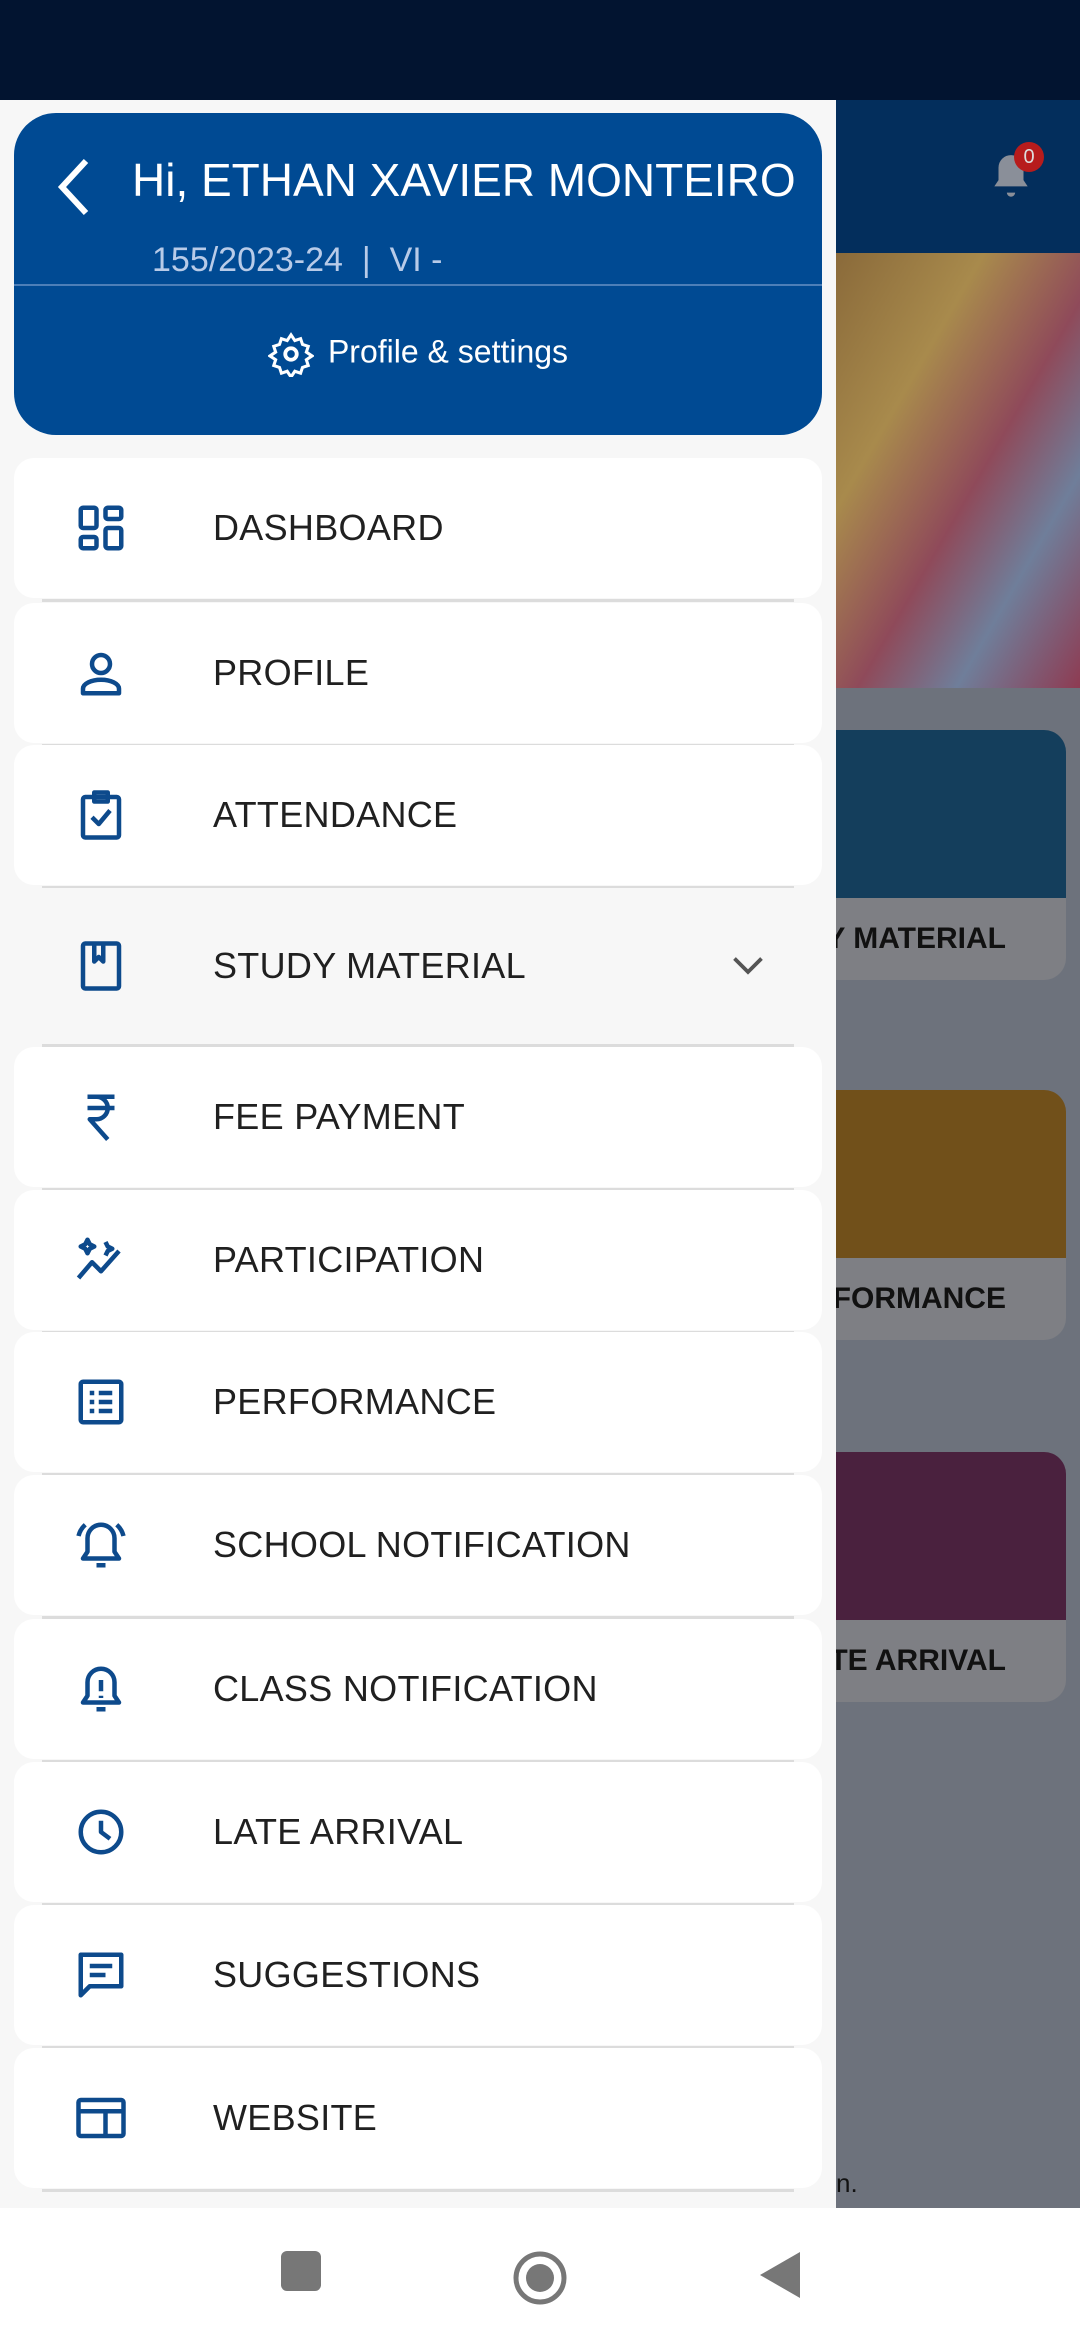 This screenshot has width=1080, height=2340. Describe the element at coordinates (540, 2280) in the screenshot. I see `home-button` at that location.